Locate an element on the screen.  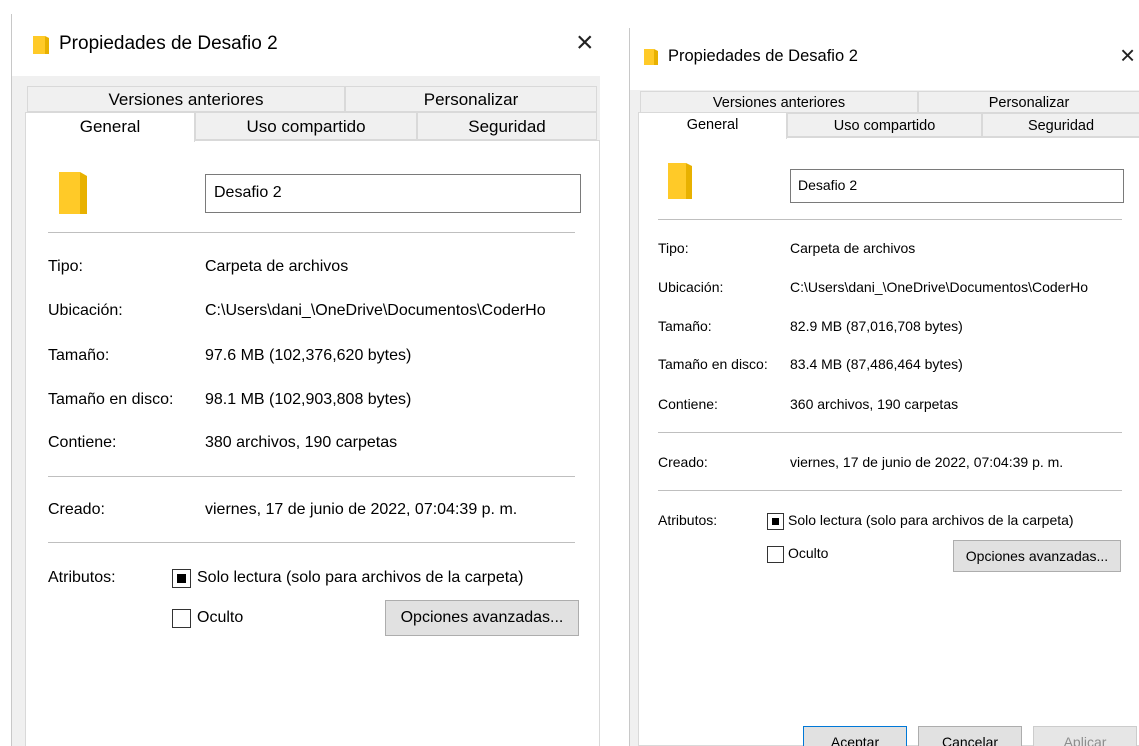
cancel-button: Cancelar is located at coordinates (970, 736).